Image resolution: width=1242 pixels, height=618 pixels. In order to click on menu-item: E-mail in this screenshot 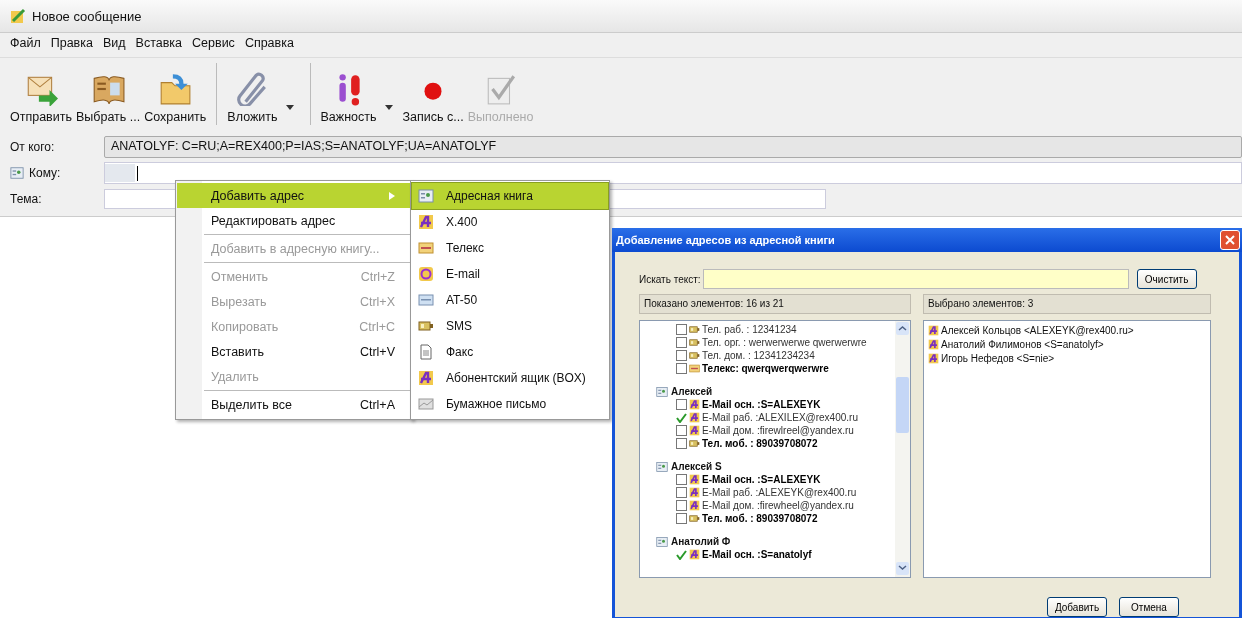, I will do `click(510, 274)`.